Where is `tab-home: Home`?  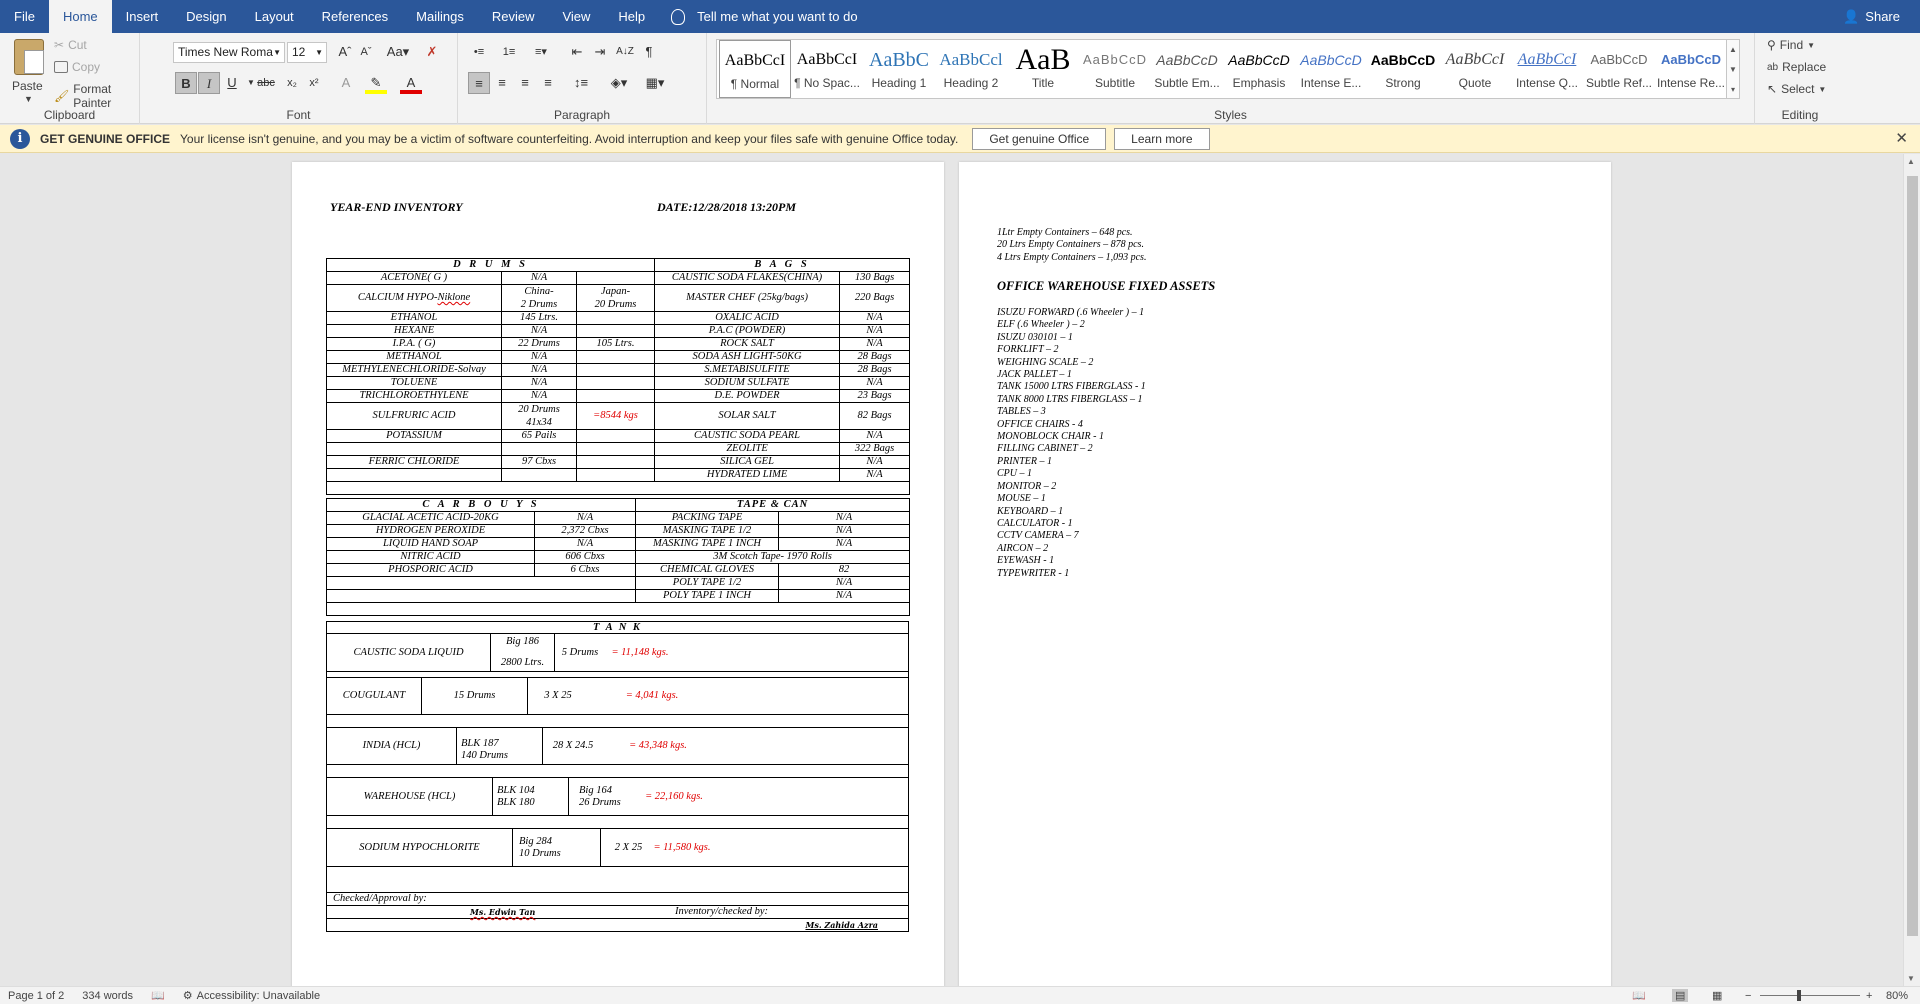 tab-home: Home is located at coordinates (80, 16).